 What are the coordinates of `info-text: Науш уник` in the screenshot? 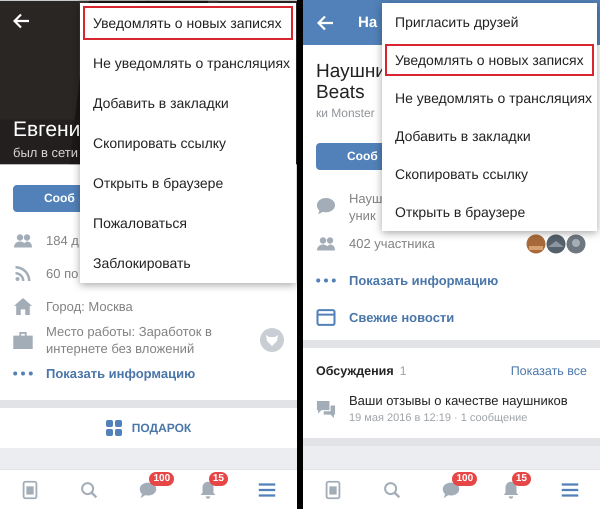 It's located at (365, 207).